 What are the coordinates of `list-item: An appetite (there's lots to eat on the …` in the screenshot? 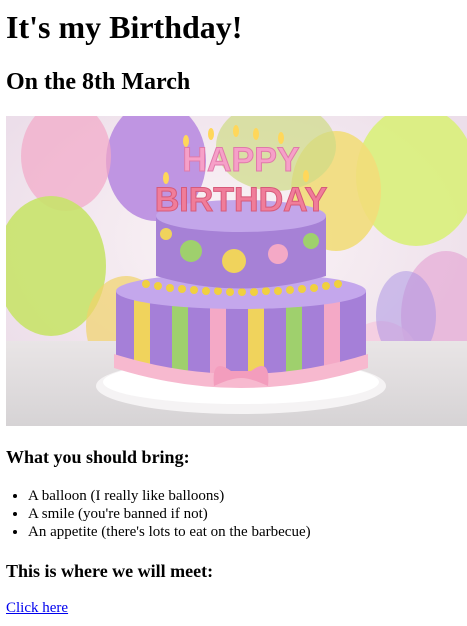 It's located at (244, 532).